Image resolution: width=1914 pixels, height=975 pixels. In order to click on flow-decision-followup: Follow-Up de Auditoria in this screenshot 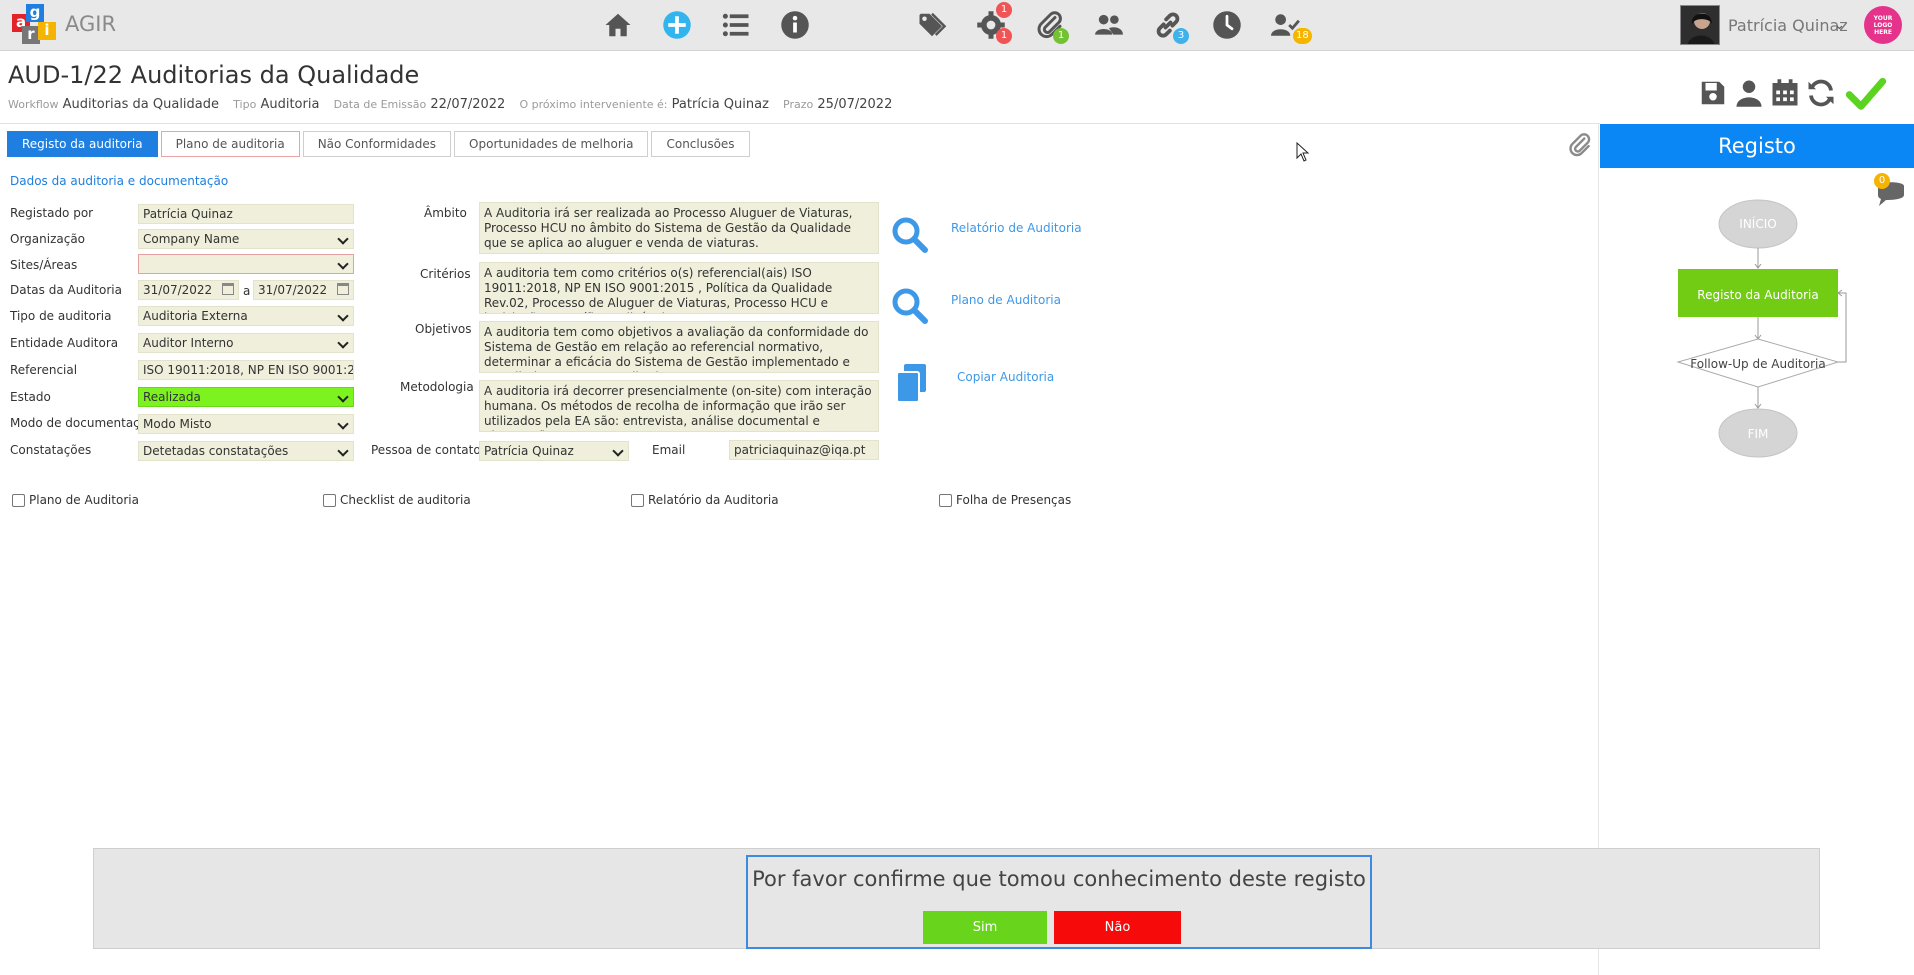, I will do `click(1758, 364)`.